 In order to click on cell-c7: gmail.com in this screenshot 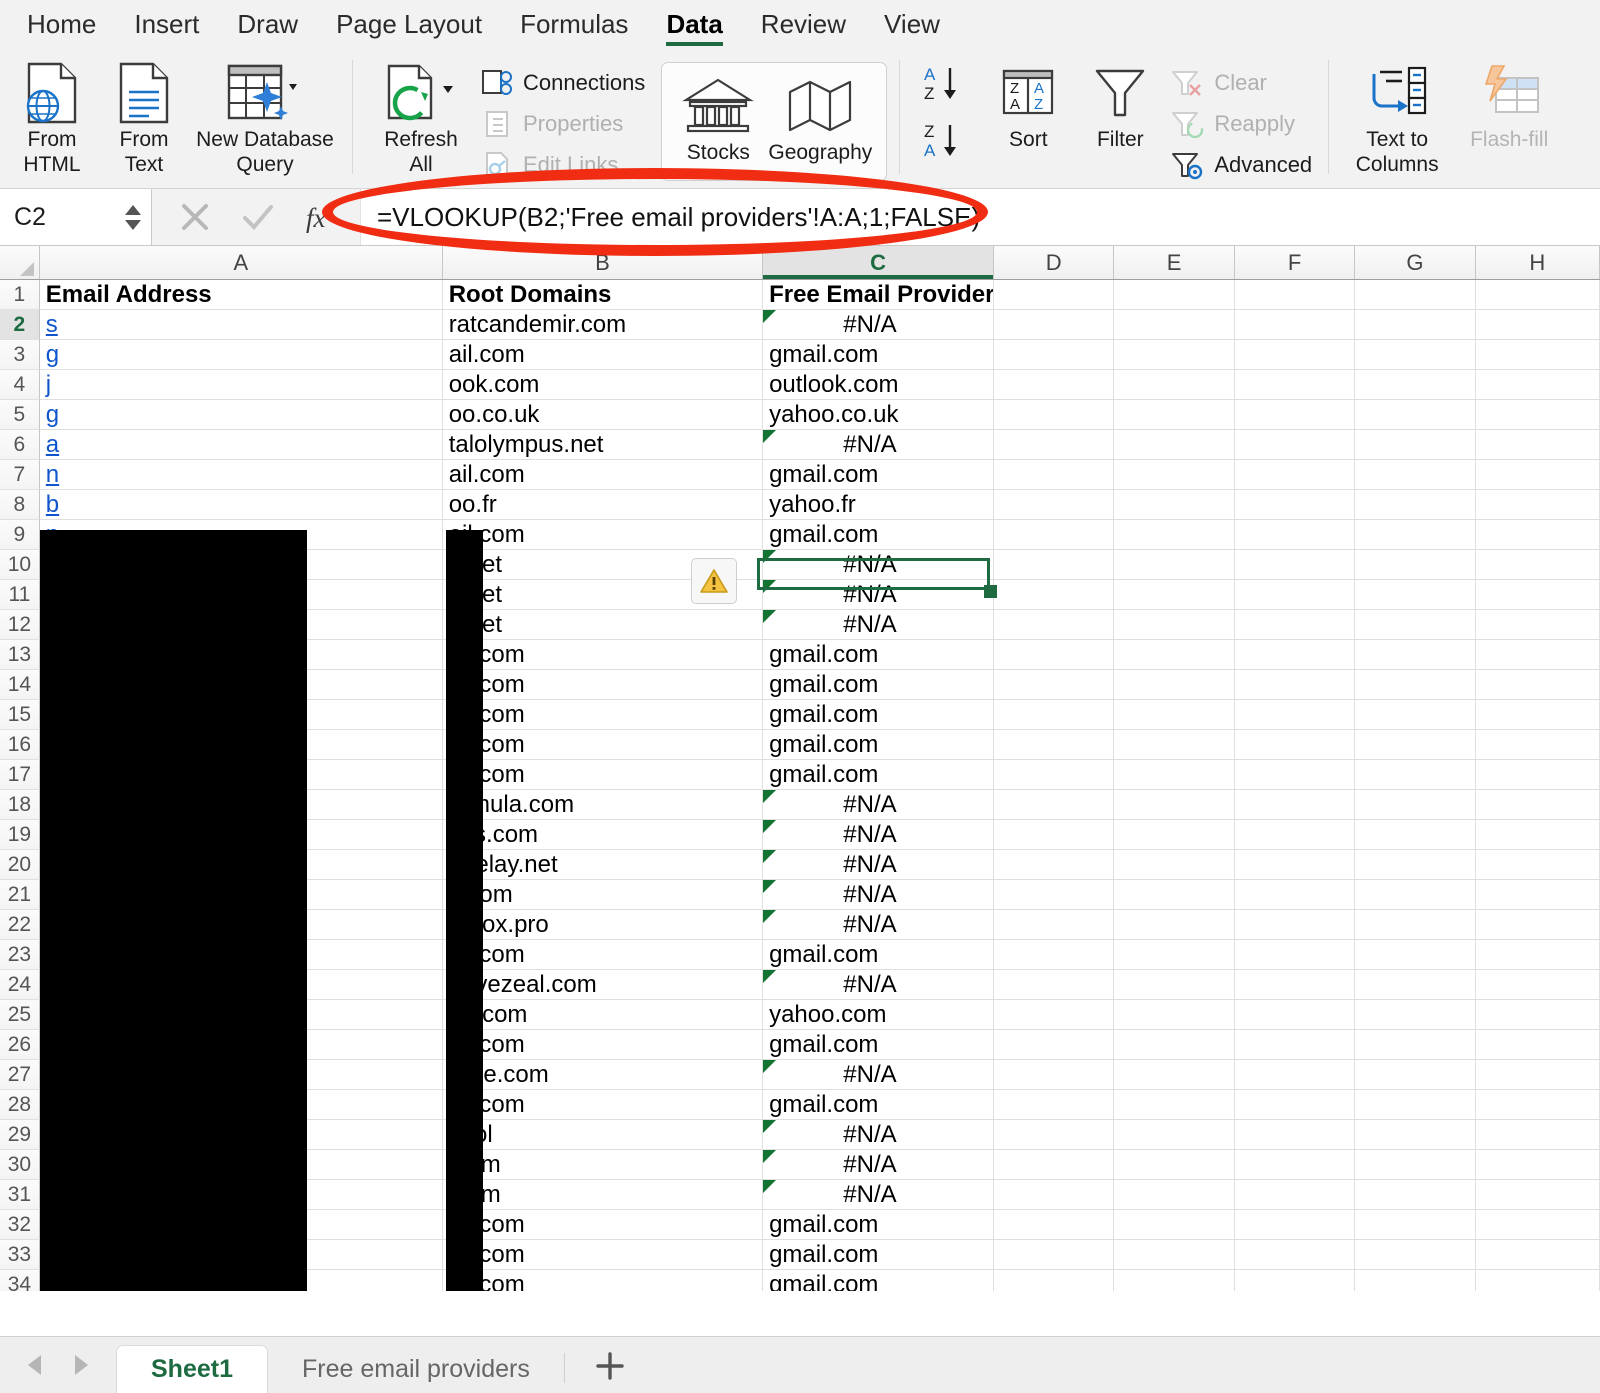, I will do `click(878, 475)`.